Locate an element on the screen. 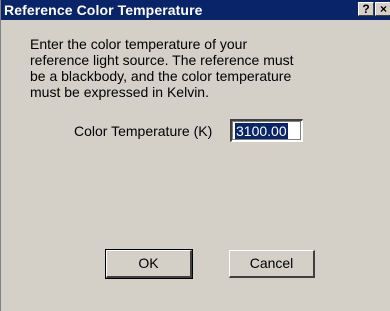 This screenshot has width=390, height=311. help-button: ? is located at coordinates (366, 9).